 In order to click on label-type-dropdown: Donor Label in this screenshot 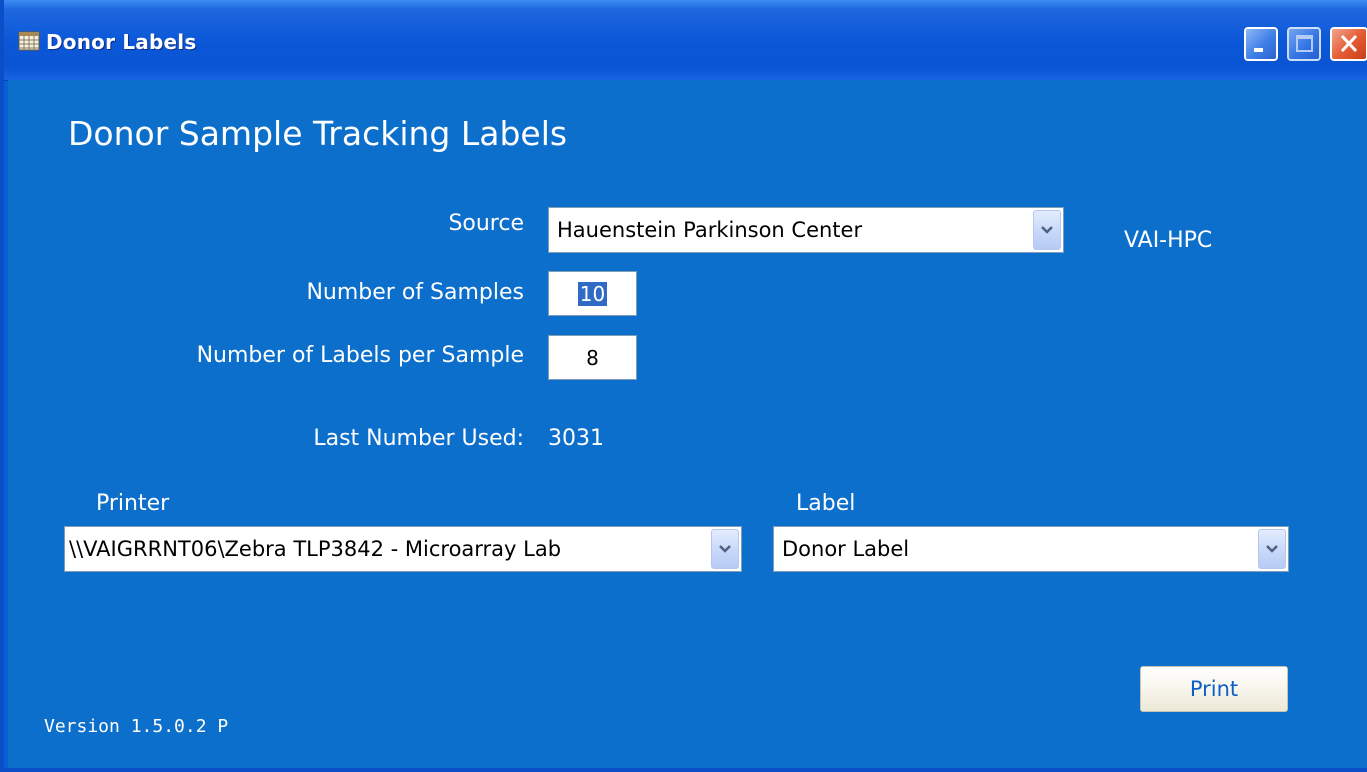, I will do `click(1031, 549)`.